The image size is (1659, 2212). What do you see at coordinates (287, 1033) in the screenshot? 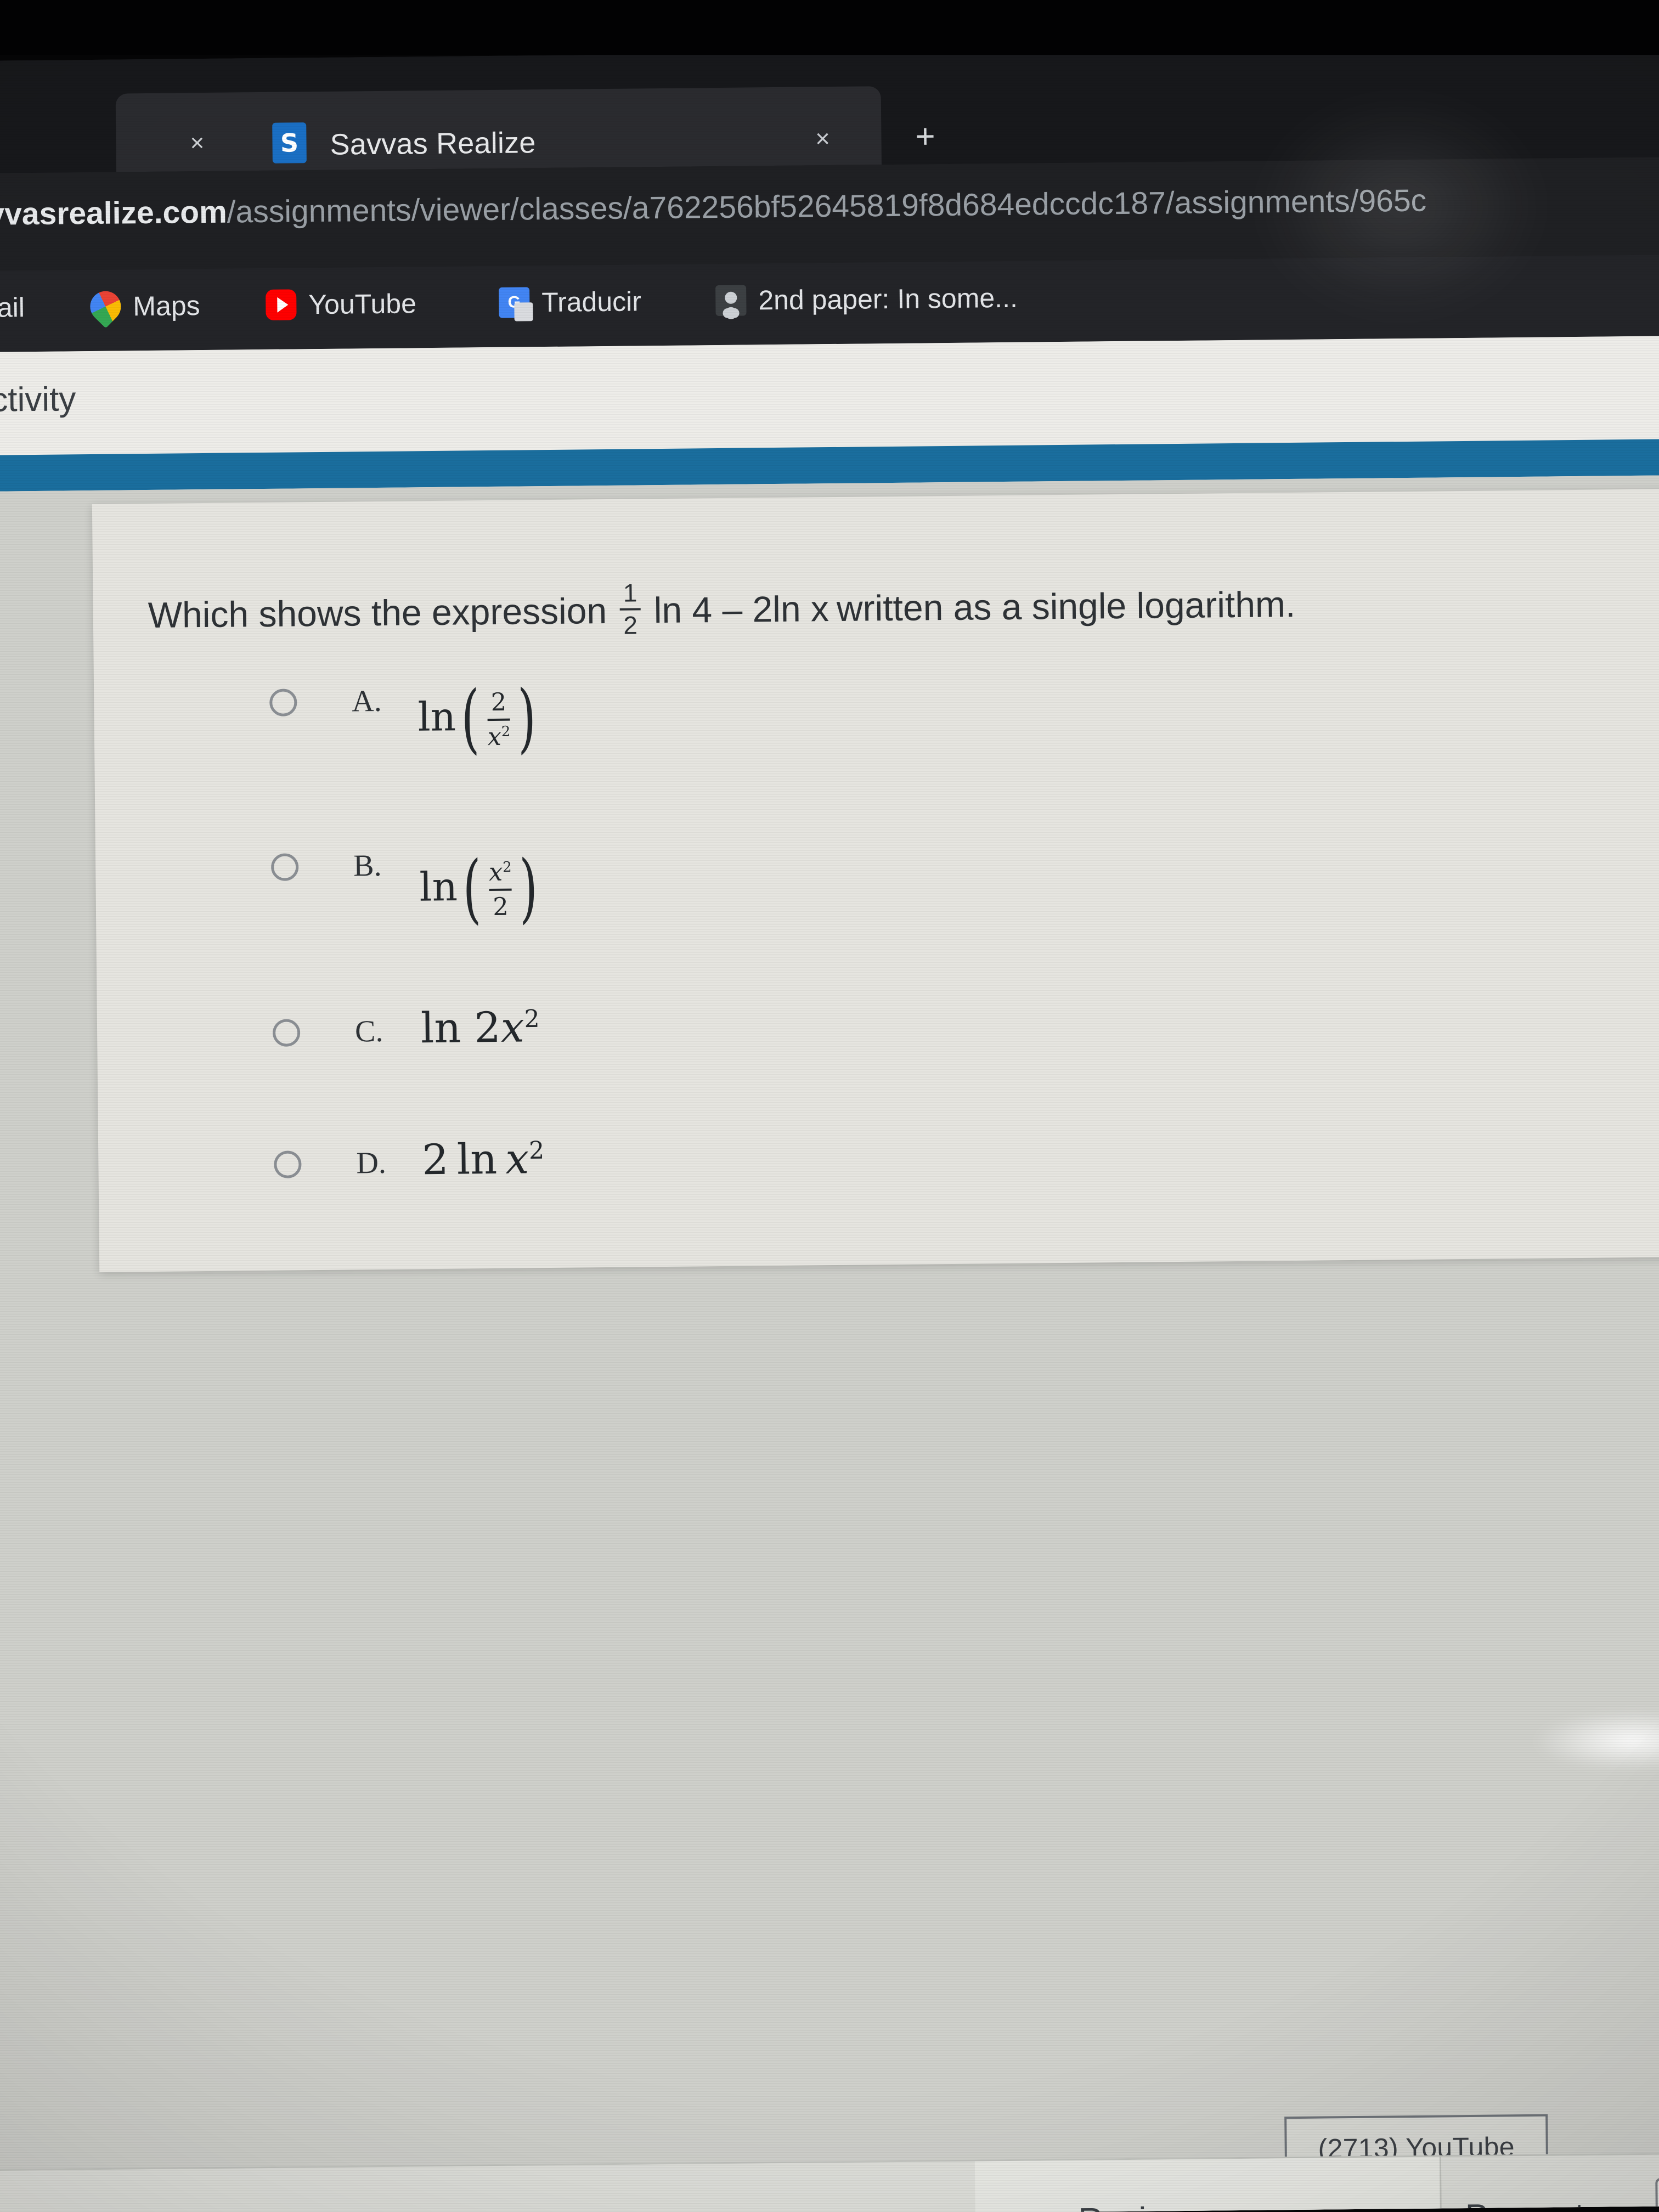
I see `radio-button-c` at bounding box center [287, 1033].